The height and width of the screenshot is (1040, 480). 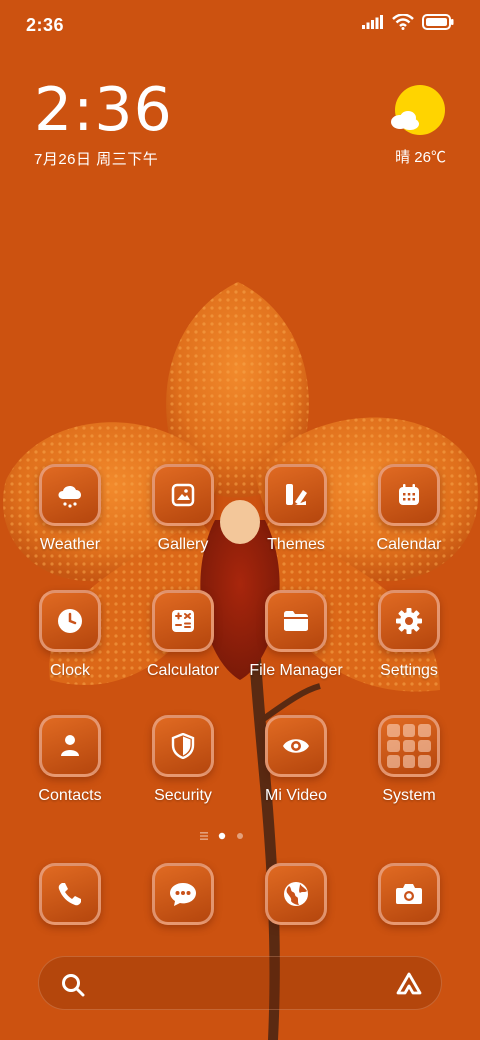 I want to click on dock-messages, so click(x=183, y=894).